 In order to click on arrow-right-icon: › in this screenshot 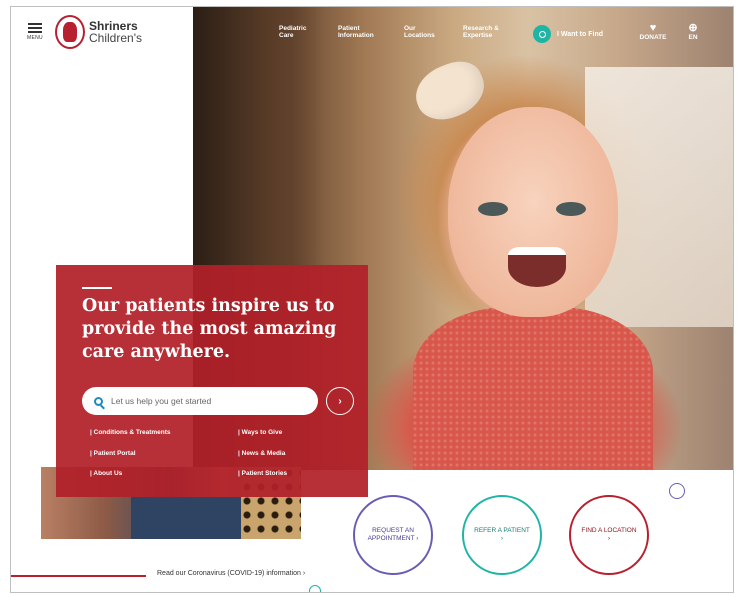, I will do `click(340, 401)`.